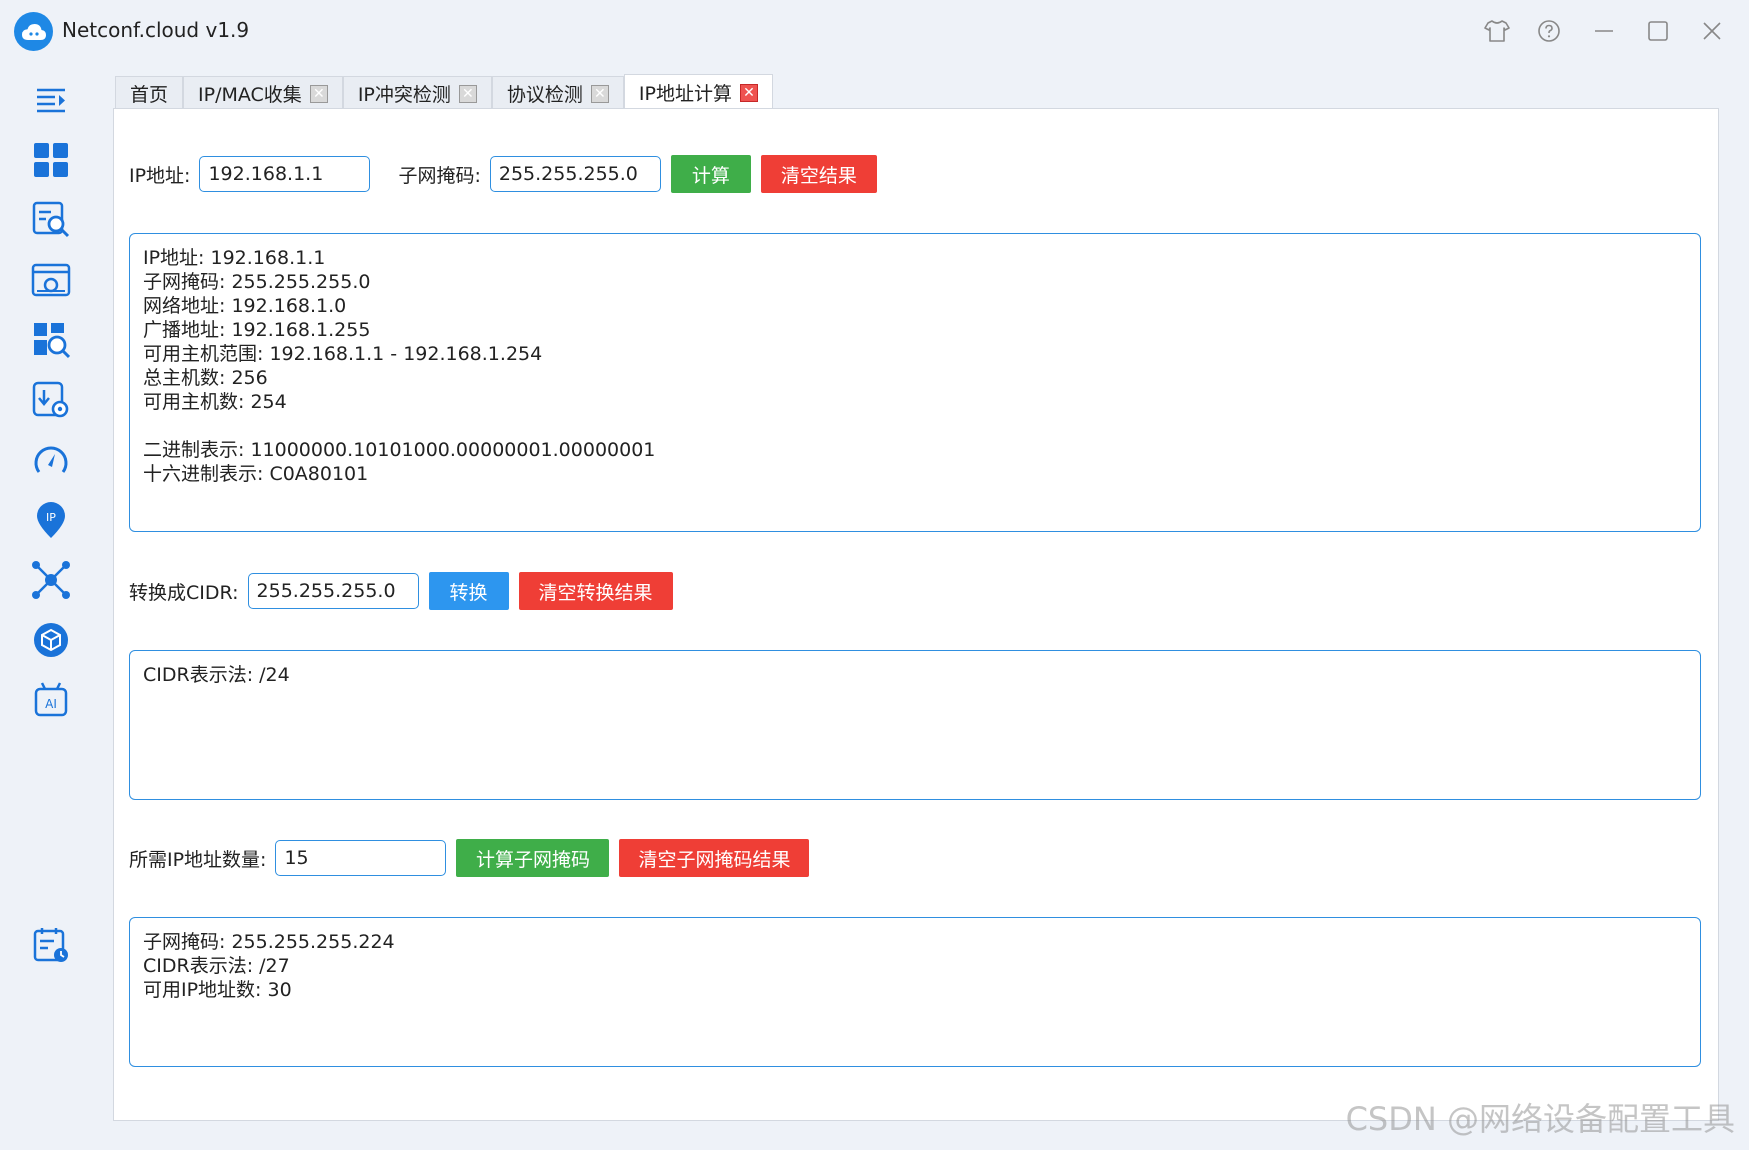  What do you see at coordinates (544, 95) in the screenshot?
I see `tab-label: 协议检测` at bounding box center [544, 95].